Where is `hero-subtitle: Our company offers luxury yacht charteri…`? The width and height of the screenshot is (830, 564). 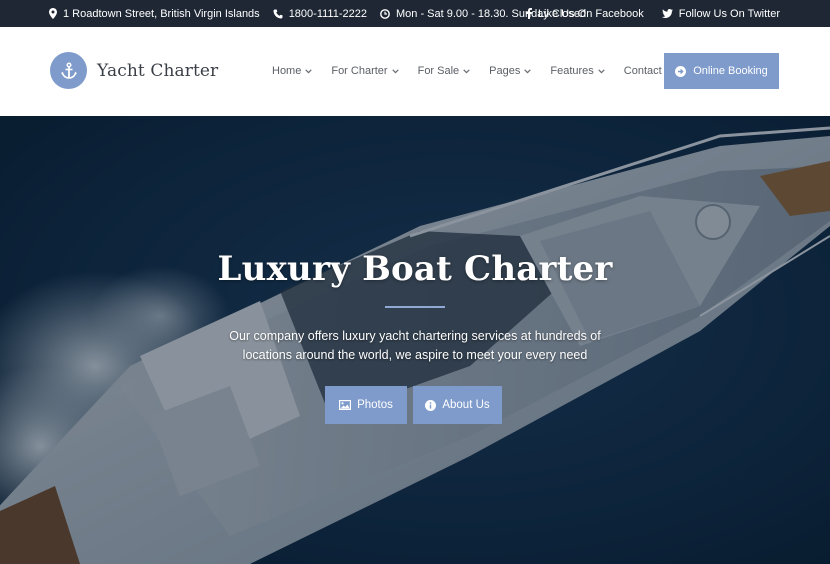
hero-subtitle: Our company offers luxury yacht charteri… is located at coordinates (415, 345).